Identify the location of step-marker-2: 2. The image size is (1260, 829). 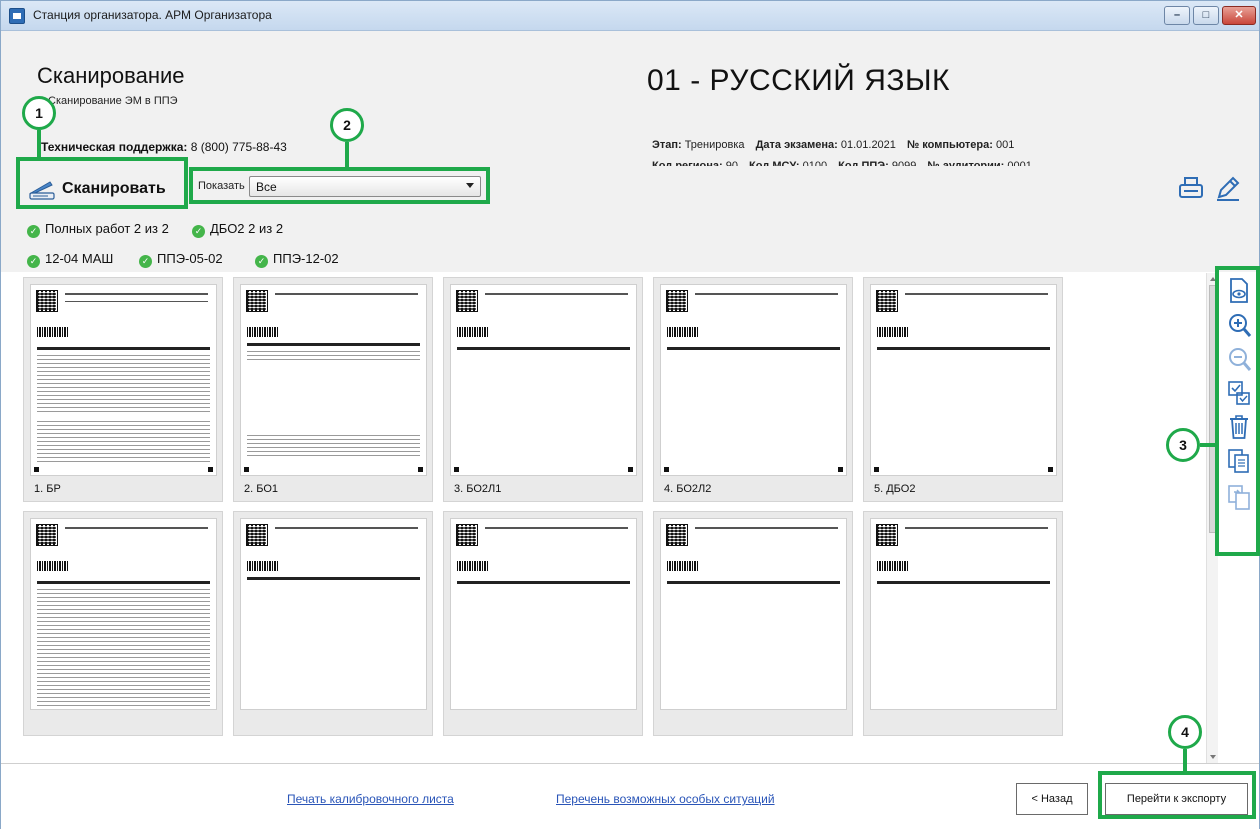
(347, 125).